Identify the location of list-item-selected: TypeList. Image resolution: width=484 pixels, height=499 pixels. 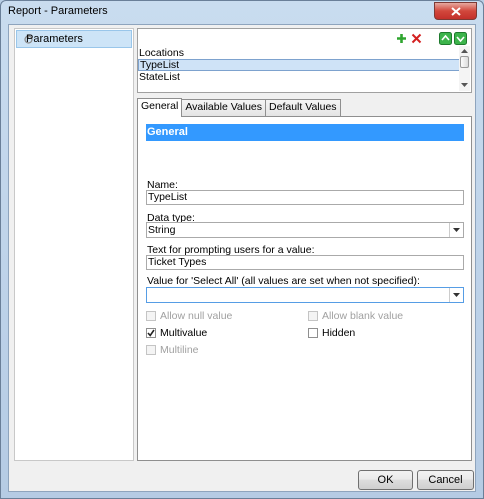
(299, 65).